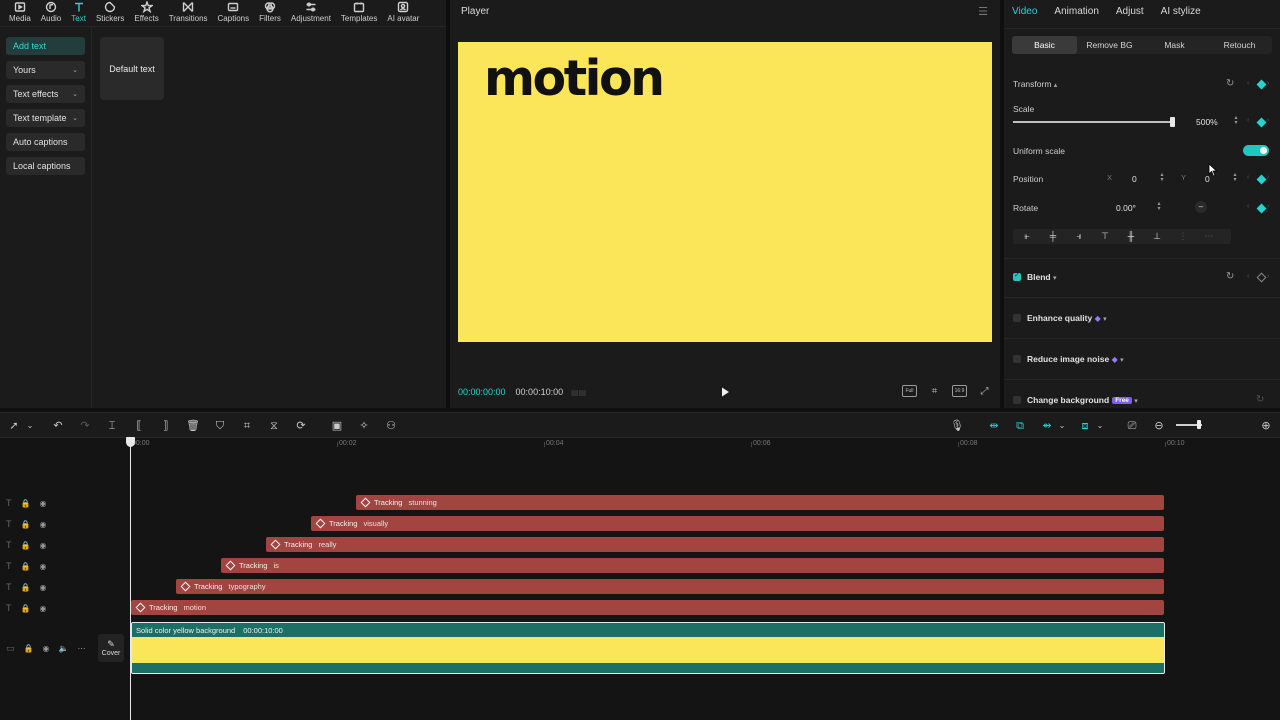 The width and height of the screenshot is (1280, 720). I want to click on ratio-button: 16:9, so click(959, 391).